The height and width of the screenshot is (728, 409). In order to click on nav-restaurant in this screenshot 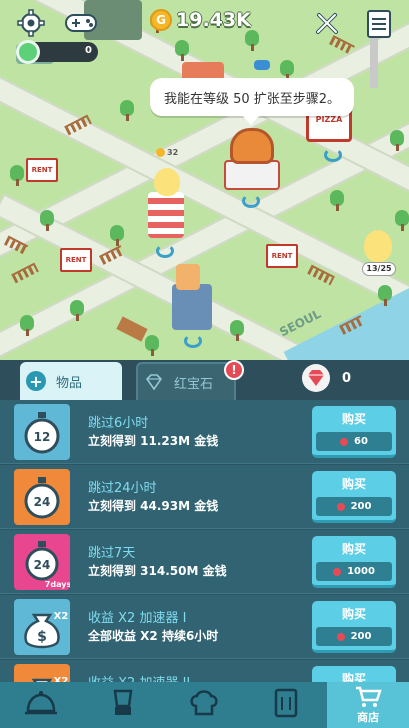, I will do `click(41, 705)`.